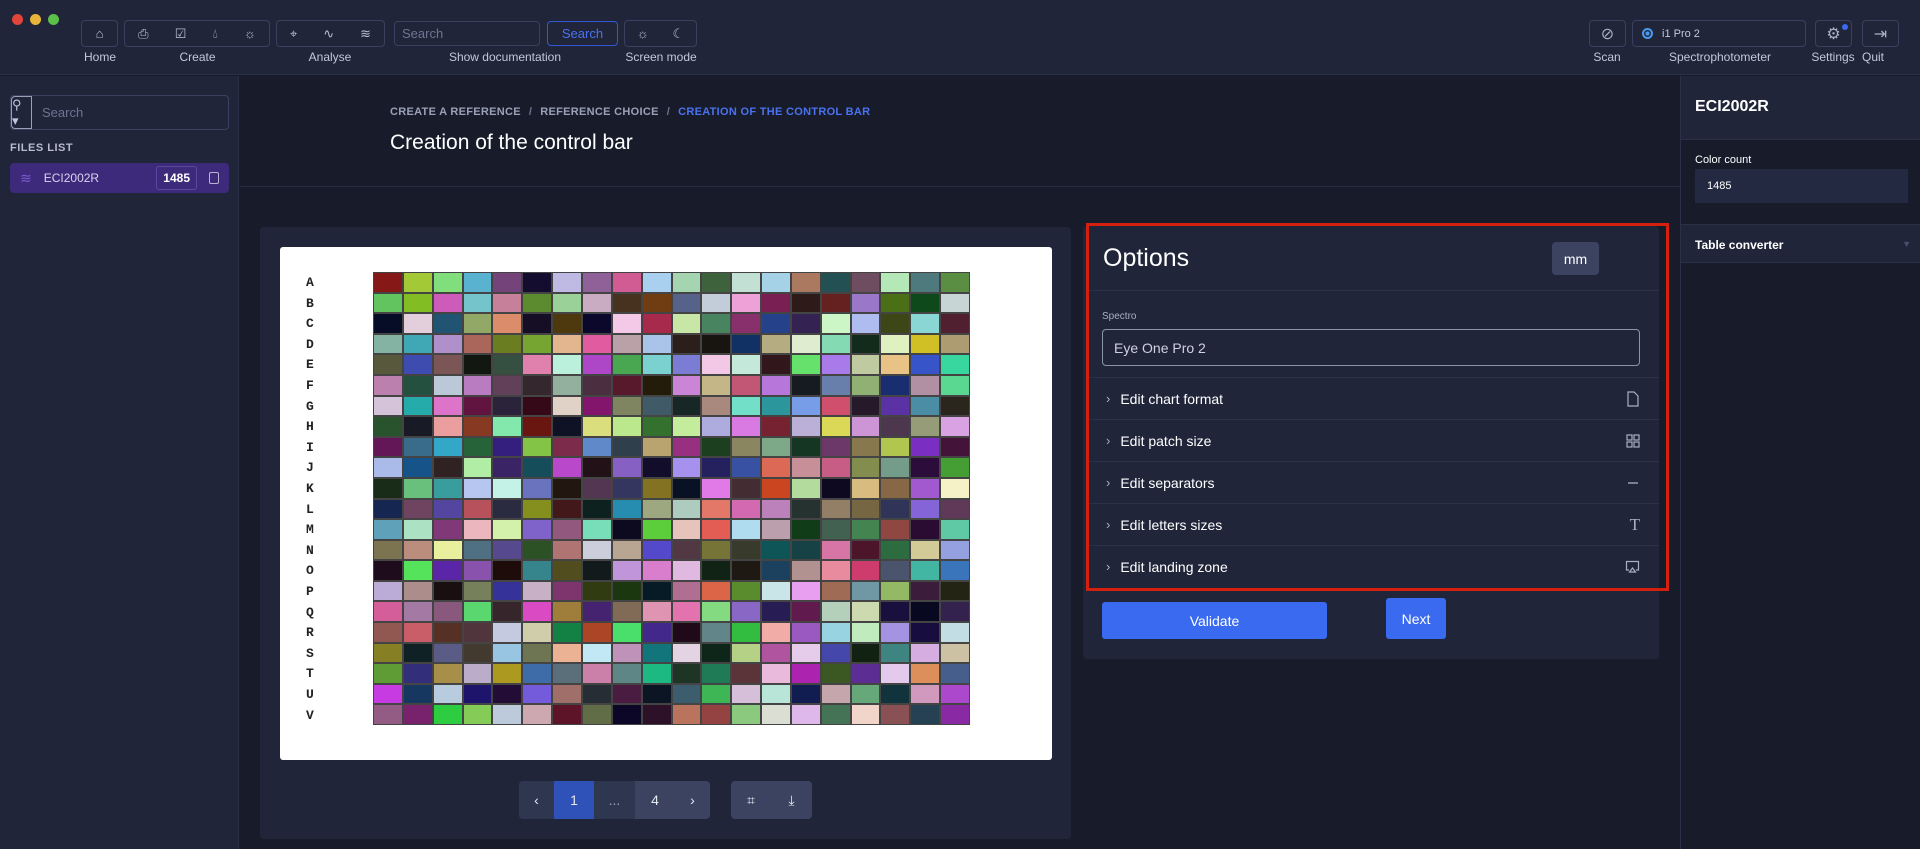 The height and width of the screenshot is (849, 1920). What do you see at coordinates (119, 462) in the screenshot?
I see `sidebar: ⚲ ▾ FILES LIST ≋ ECI2002R 1485` at bounding box center [119, 462].